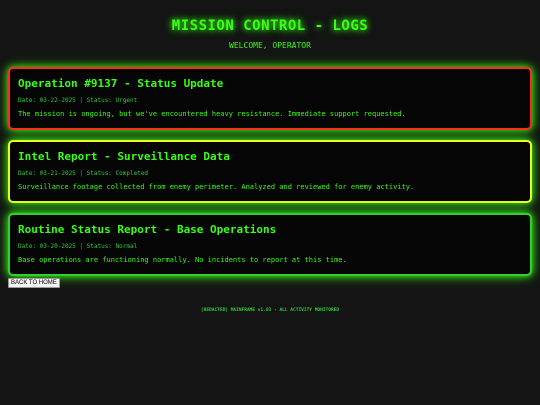 This screenshot has height=405, width=540. Describe the element at coordinates (270, 45) in the screenshot. I see `welcome-message: WELCOME, OPERATOR` at that location.